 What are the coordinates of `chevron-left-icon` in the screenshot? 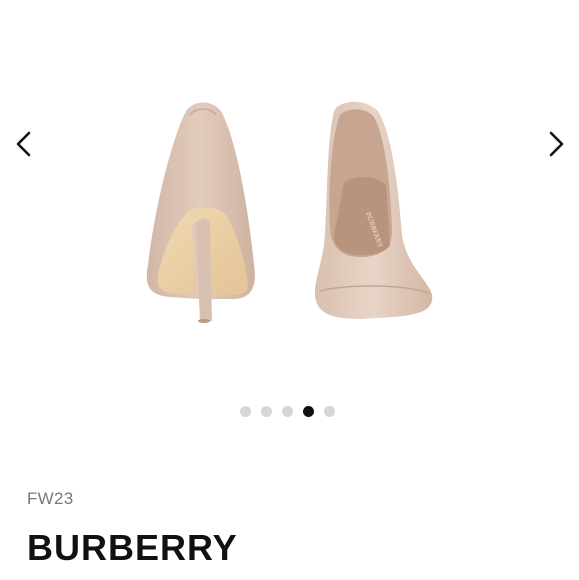 It's located at (23, 144).